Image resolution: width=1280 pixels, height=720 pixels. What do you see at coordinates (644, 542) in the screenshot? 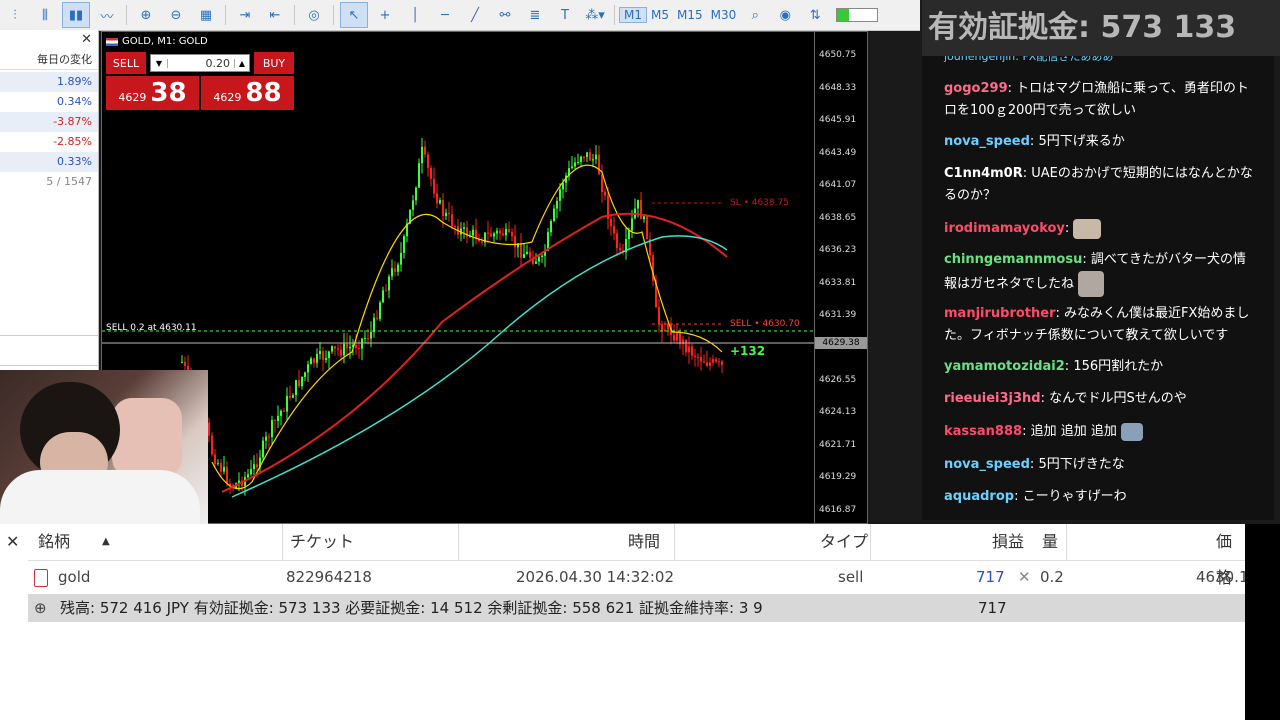
I see `column-time: 時間` at bounding box center [644, 542].